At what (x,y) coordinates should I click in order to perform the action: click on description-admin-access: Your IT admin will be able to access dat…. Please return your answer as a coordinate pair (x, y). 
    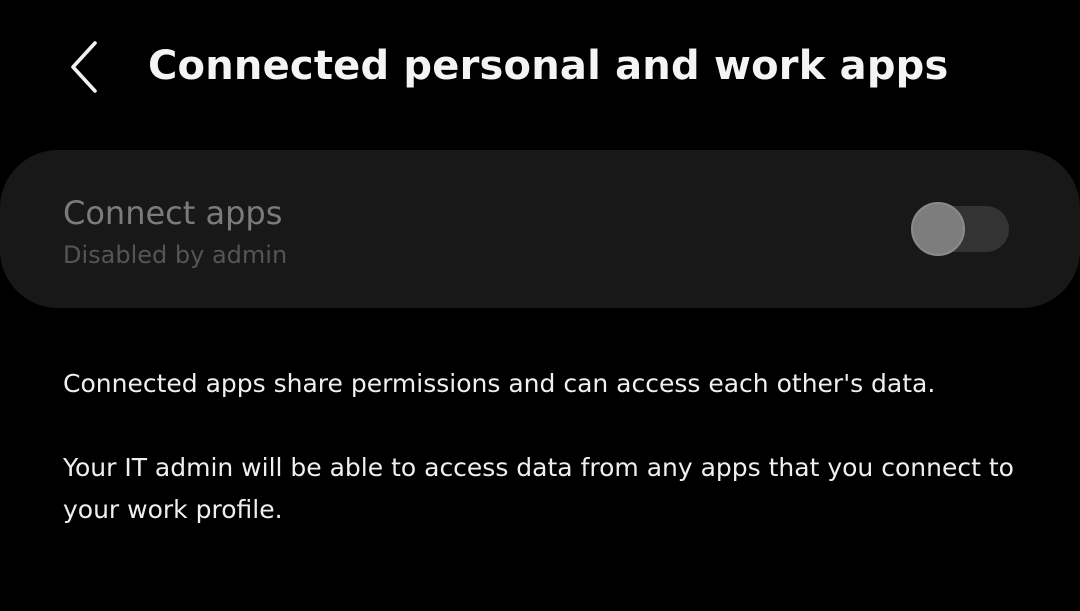
    Looking at the image, I should click on (538, 488).